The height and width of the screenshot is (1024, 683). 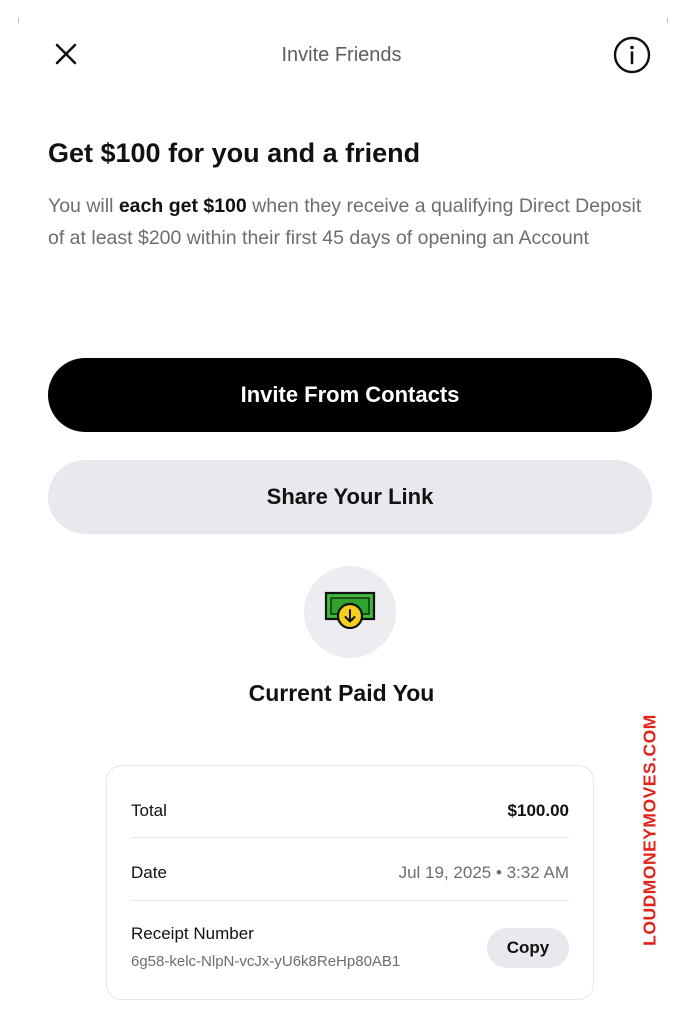 I want to click on date-row: Date Jul 19, 2025 • 3:32 AM, so click(x=350, y=873).